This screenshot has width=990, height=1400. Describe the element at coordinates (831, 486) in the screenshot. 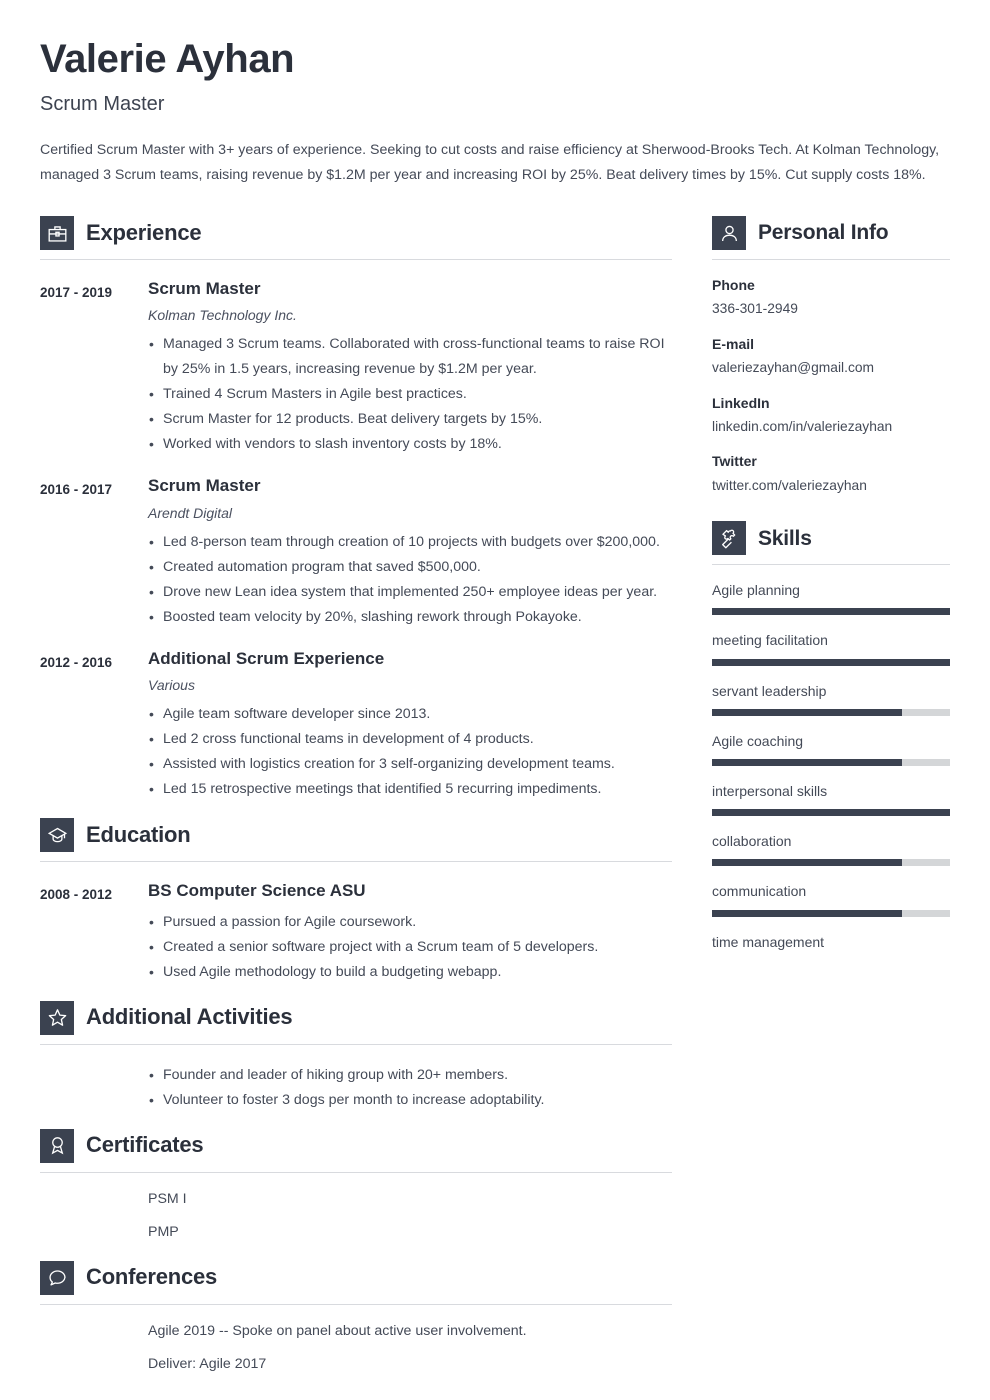

I see `info-value: twitter.com/valeriezayhan` at that location.